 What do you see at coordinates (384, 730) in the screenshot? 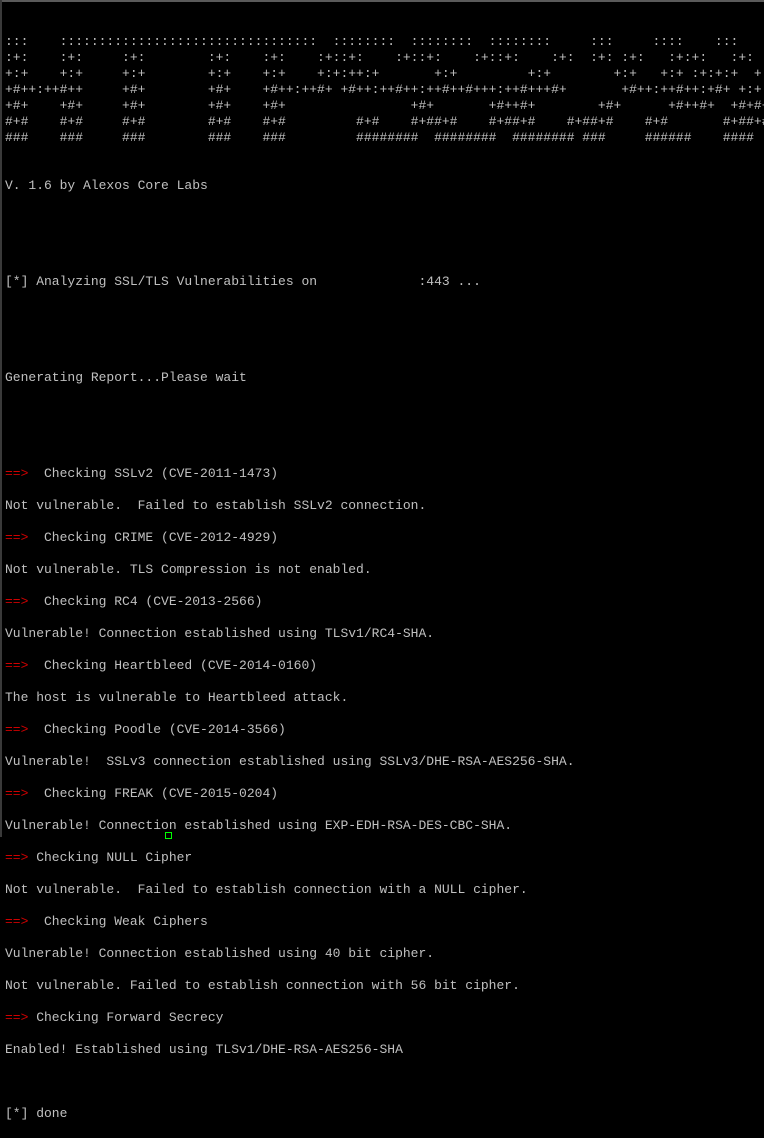
I see `check-header: ==> Checking Poodle (CVE-2014-3566)` at bounding box center [384, 730].